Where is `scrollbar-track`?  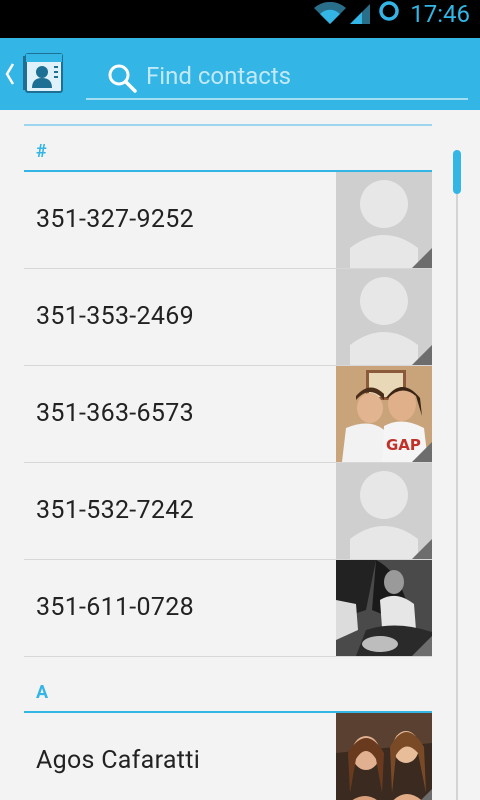
scrollbar-track is located at coordinates (457, 475).